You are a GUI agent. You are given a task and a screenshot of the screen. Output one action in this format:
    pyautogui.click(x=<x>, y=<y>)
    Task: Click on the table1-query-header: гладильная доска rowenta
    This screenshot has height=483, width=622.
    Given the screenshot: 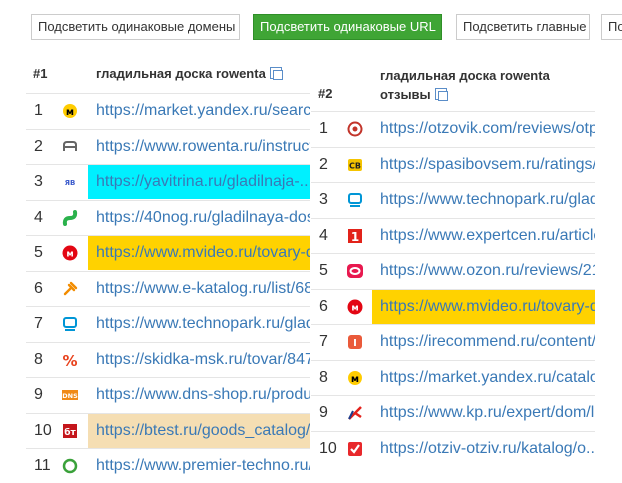 What is the action you would take?
    pyautogui.click(x=189, y=73)
    